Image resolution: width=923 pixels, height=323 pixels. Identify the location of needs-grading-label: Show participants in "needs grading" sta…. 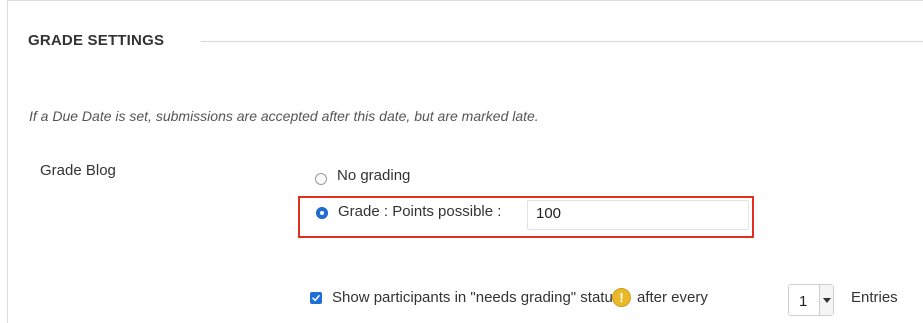
(476, 297).